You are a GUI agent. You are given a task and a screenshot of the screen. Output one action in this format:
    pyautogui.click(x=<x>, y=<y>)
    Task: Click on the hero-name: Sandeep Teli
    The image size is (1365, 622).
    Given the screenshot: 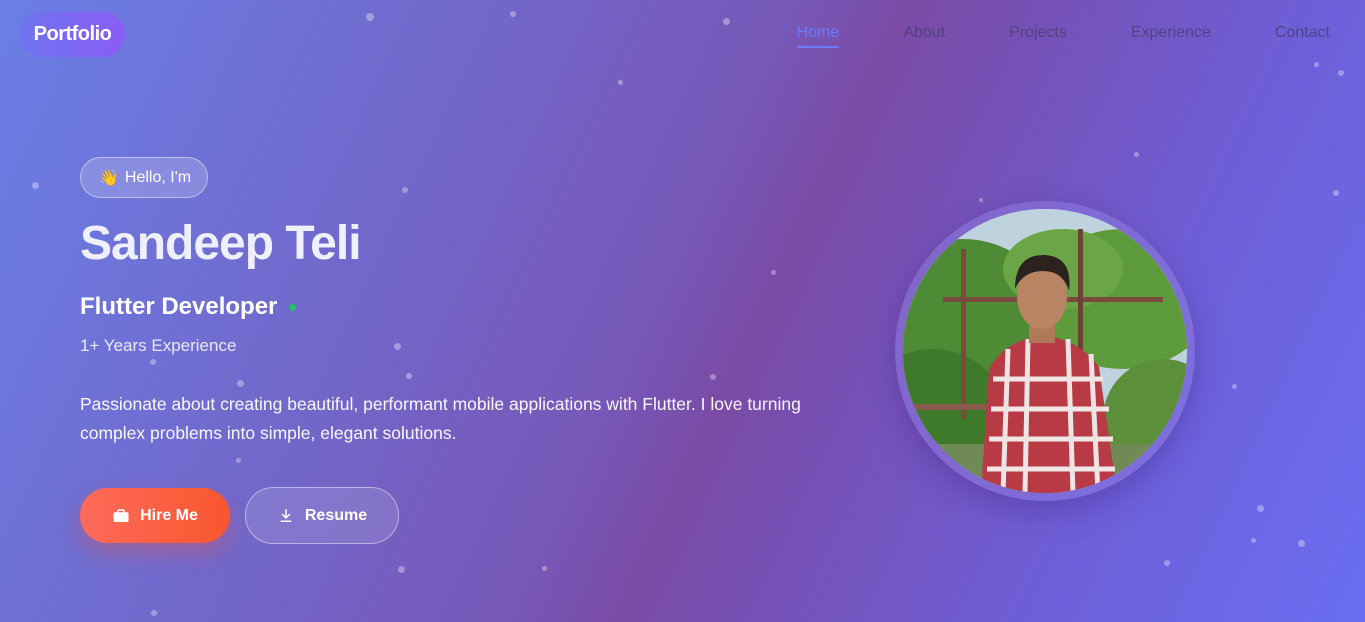 What is the action you would take?
    pyautogui.click(x=221, y=243)
    